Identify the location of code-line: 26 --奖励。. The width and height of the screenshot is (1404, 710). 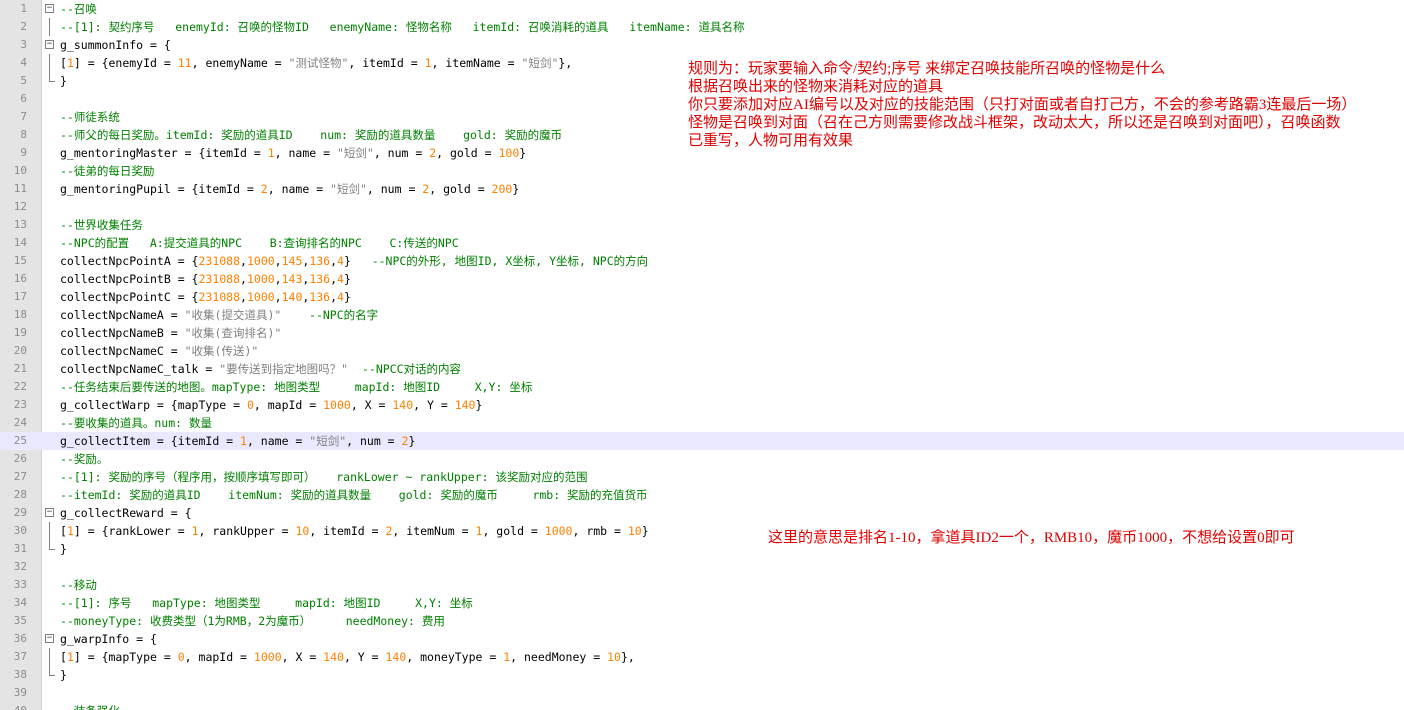
(702, 459).